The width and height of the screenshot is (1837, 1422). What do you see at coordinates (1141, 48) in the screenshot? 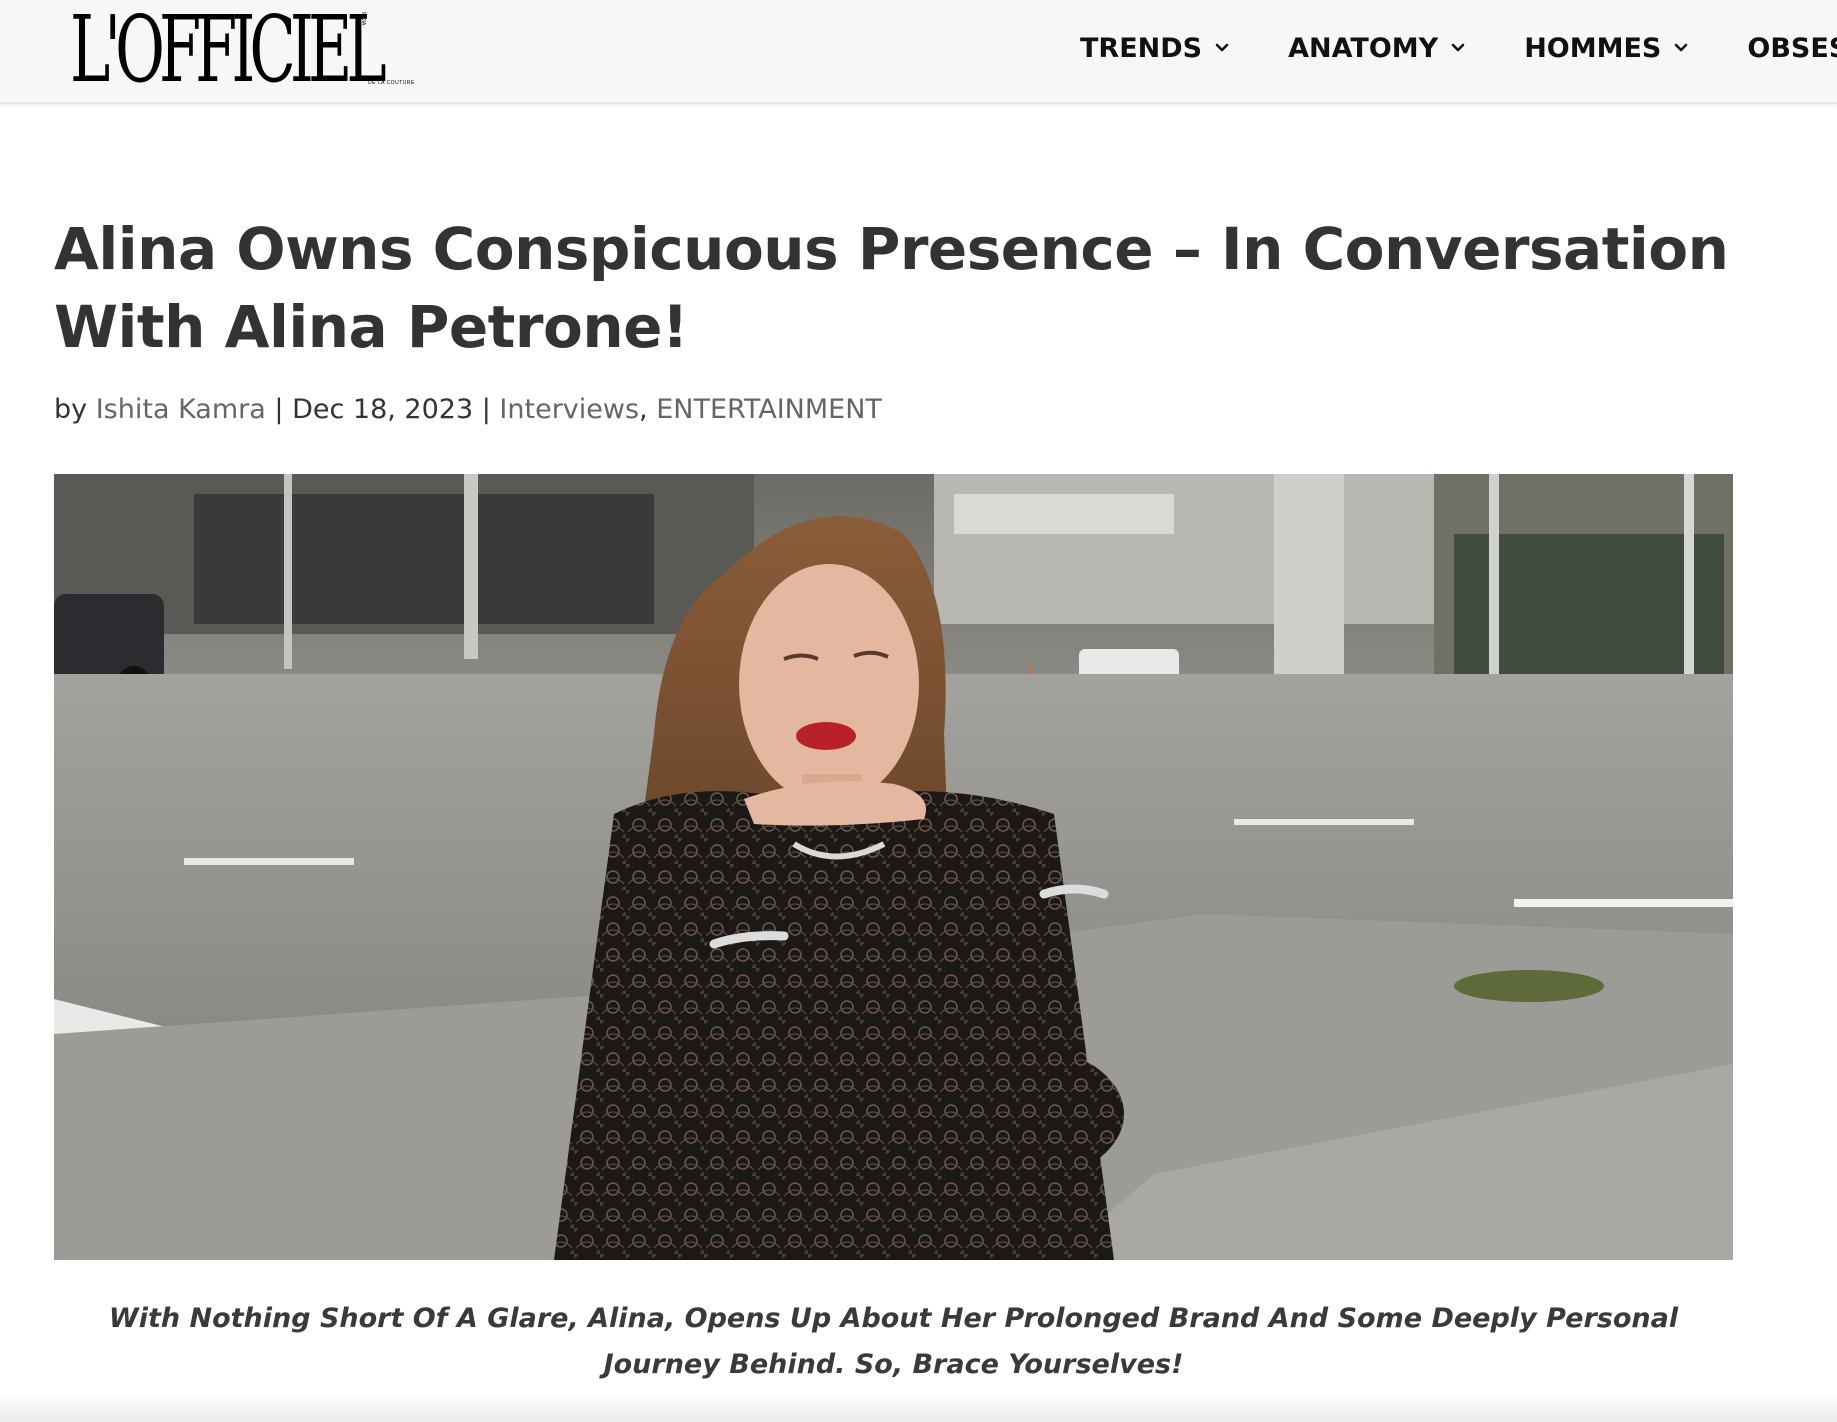
I see `nav-item-label: TRENDS` at bounding box center [1141, 48].